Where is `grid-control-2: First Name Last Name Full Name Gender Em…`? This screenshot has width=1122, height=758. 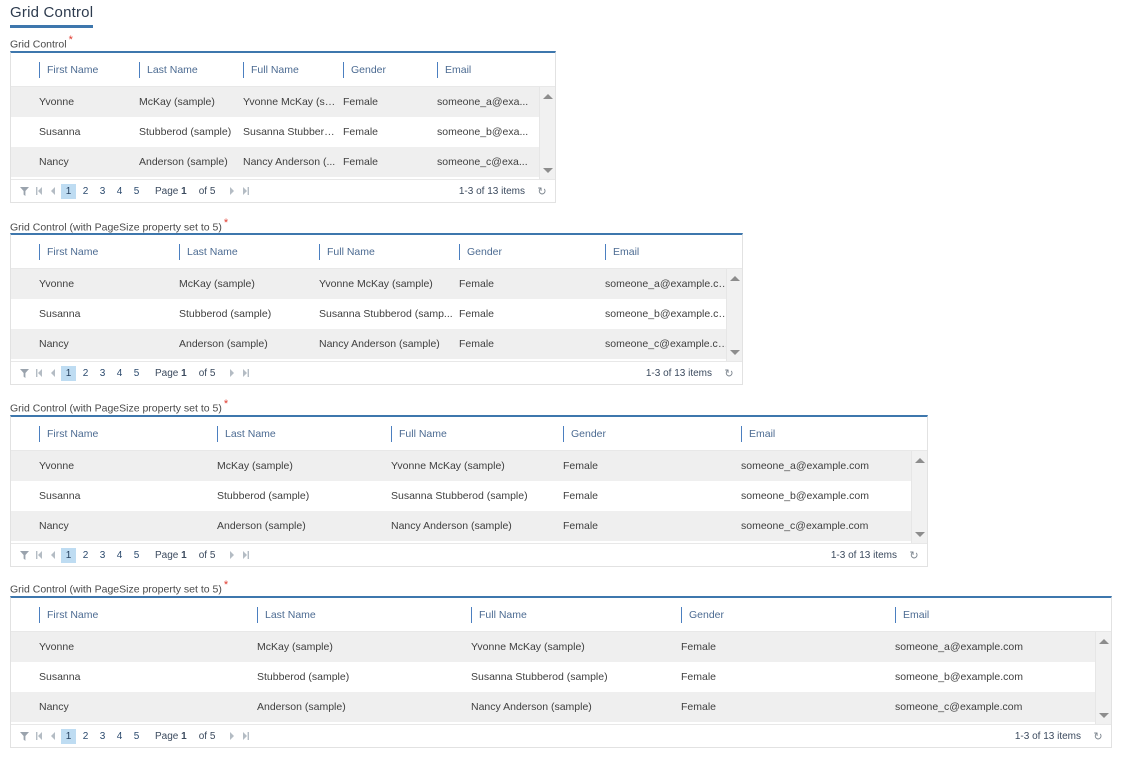 grid-control-2: First Name Last Name Full Name Gender Em… is located at coordinates (376, 309).